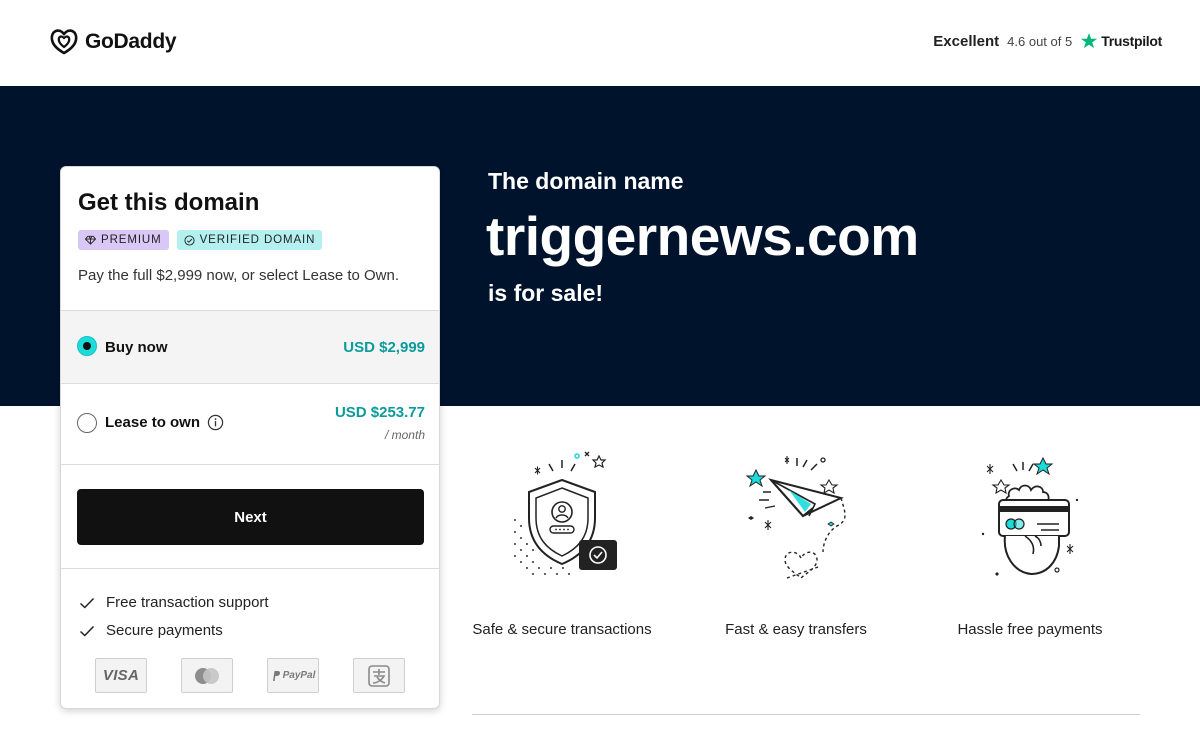 The image size is (1200, 740). What do you see at coordinates (131, 240) in the screenshot?
I see `premium-badge-label: PREMIUM` at bounding box center [131, 240].